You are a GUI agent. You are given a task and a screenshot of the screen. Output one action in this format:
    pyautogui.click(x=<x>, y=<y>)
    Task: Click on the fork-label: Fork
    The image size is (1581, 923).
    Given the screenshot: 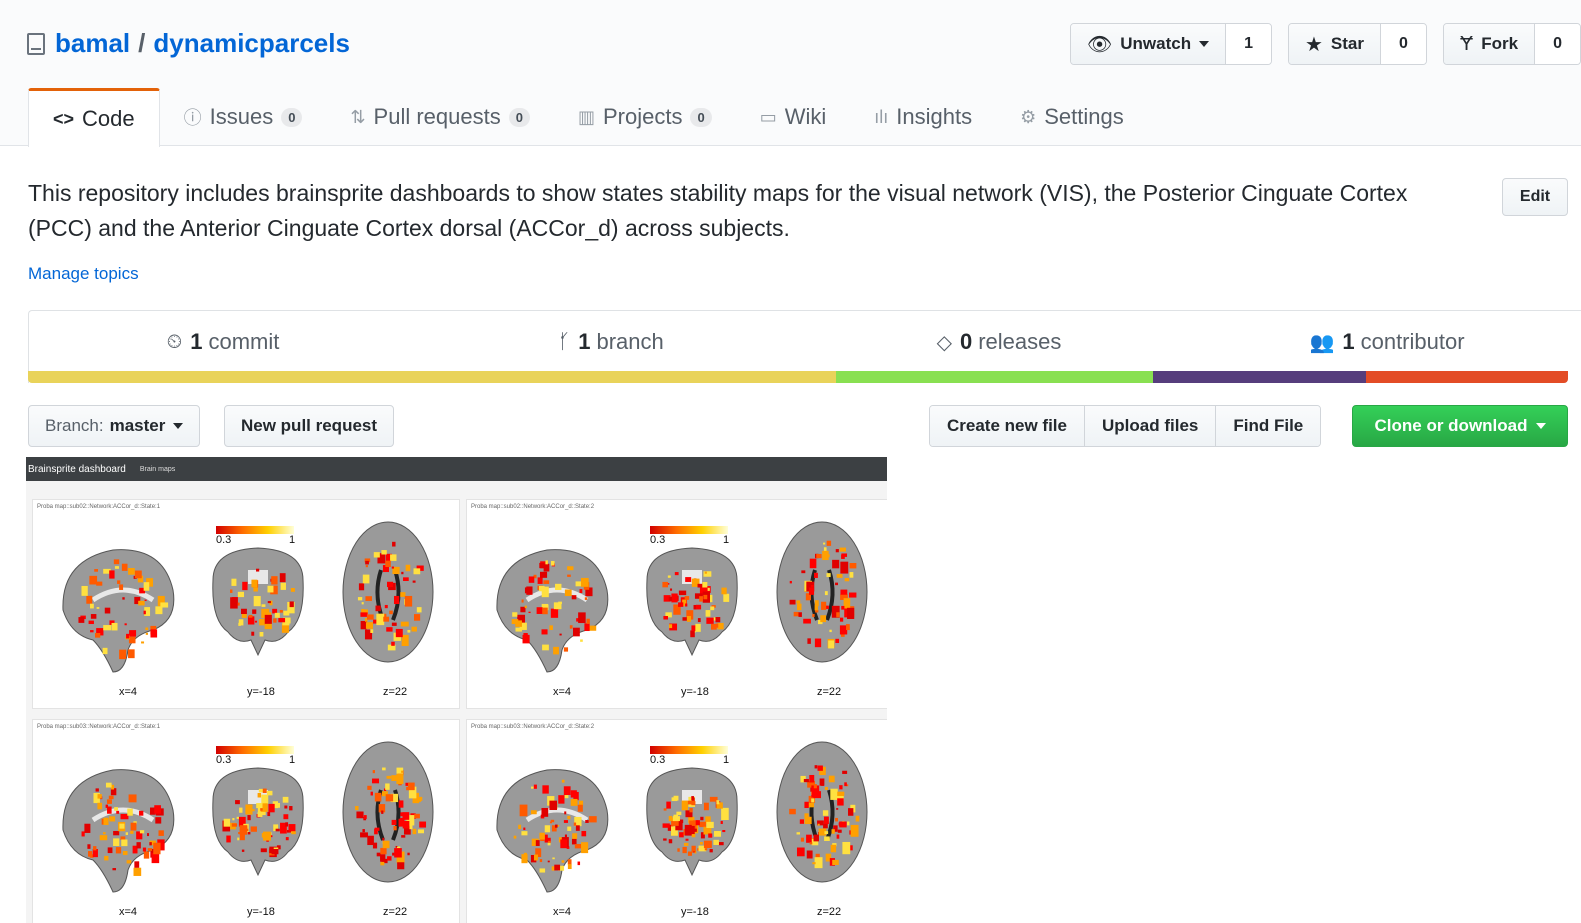 What is the action you would take?
    pyautogui.click(x=1500, y=43)
    